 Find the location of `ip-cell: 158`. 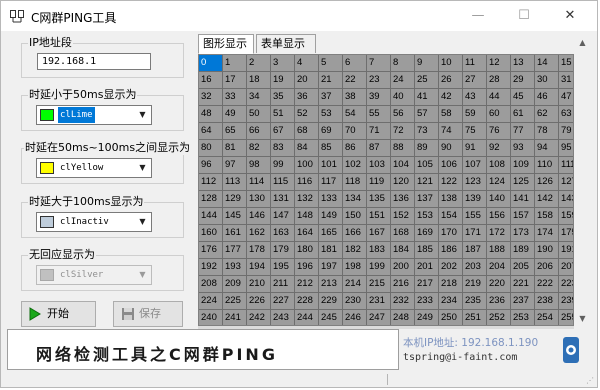

ip-cell: 158 is located at coordinates (547, 216).